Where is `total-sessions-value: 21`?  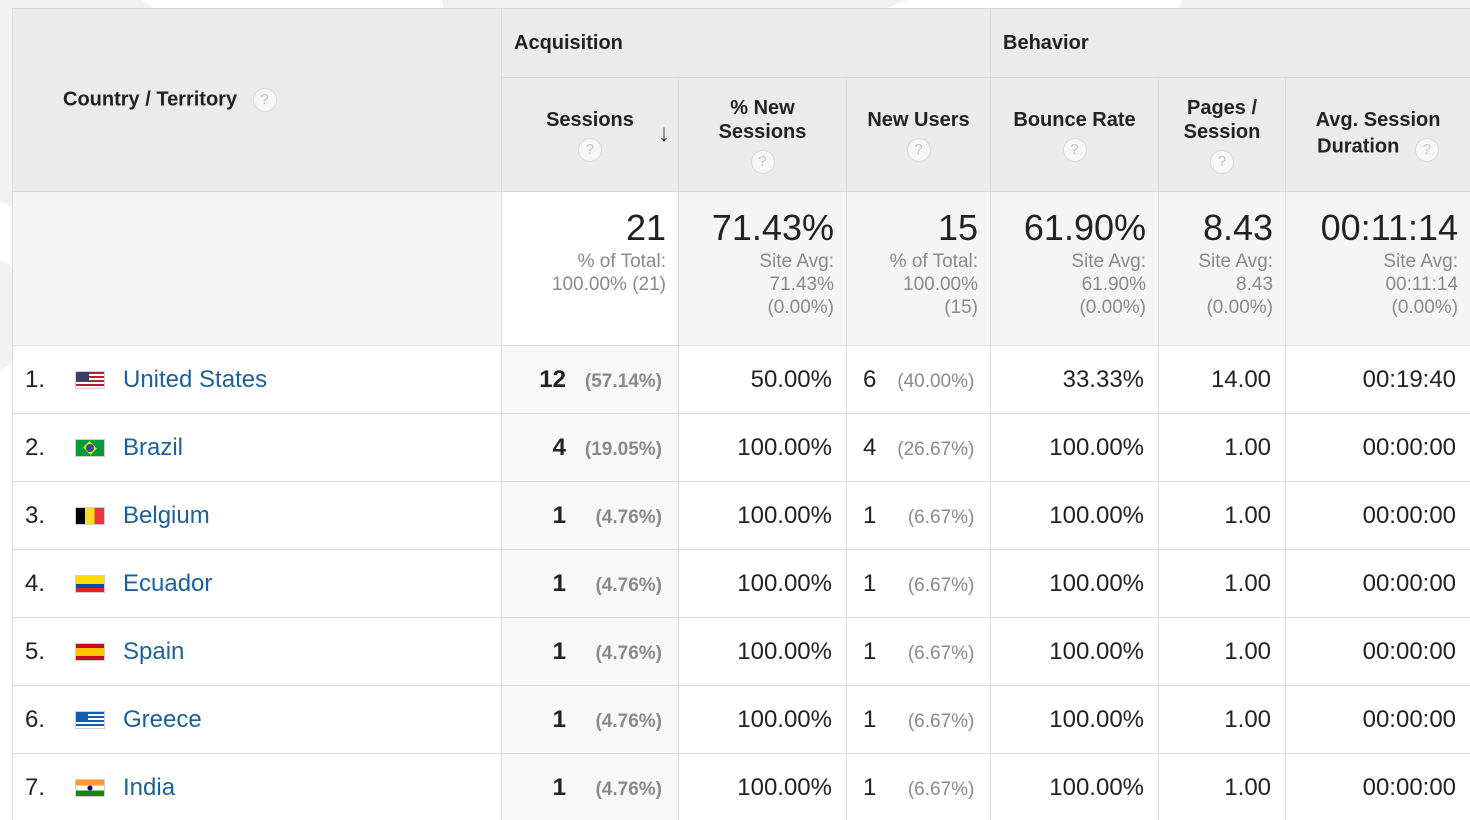 total-sessions-value: 21 is located at coordinates (645, 227).